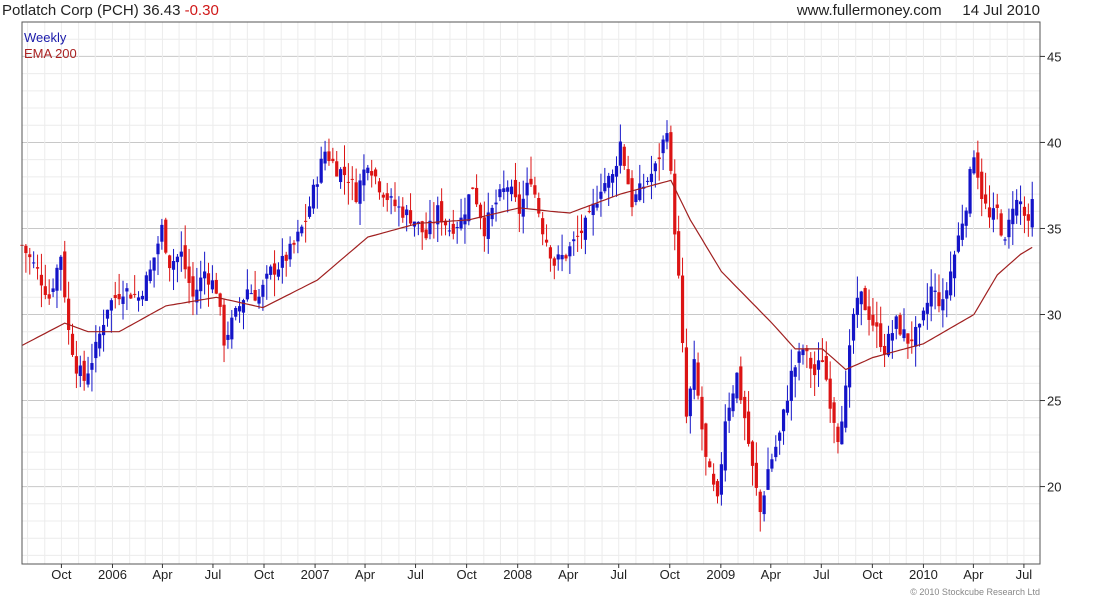 The width and height of the screenshot is (1100, 600). I want to click on x-tick-label: 2007, so click(315, 574).